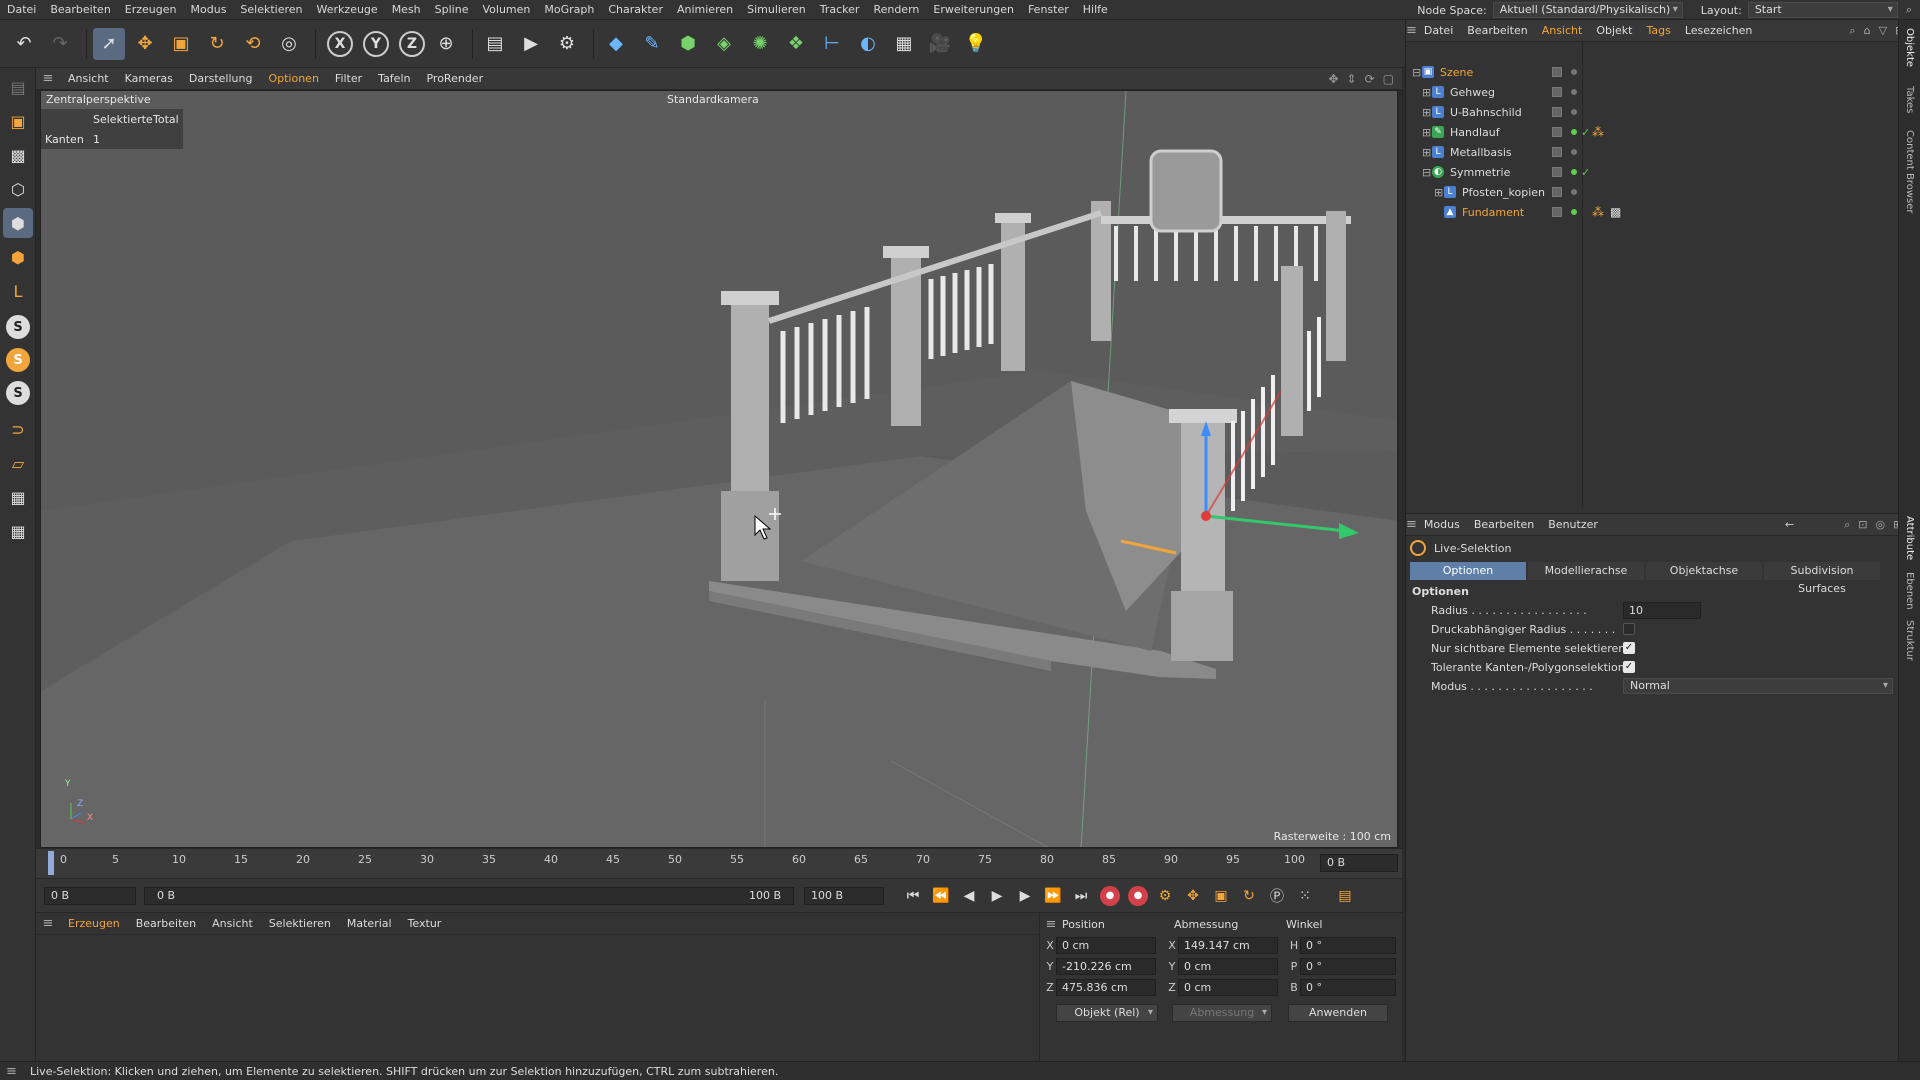 This screenshot has width=1920, height=1080. I want to click on viewport-menu-ansicht: Ansicht, so click(88, 78).